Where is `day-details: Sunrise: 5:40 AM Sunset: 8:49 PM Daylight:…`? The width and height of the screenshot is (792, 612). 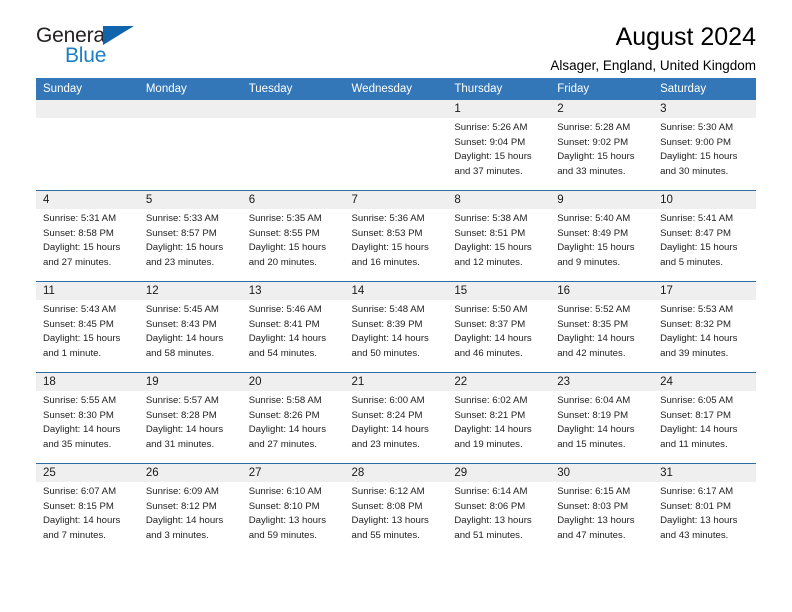 day-details: Sunrise: 5:40 AM Sunset: 8:49 PM Daylight:… is located at coordinates (601, 239).